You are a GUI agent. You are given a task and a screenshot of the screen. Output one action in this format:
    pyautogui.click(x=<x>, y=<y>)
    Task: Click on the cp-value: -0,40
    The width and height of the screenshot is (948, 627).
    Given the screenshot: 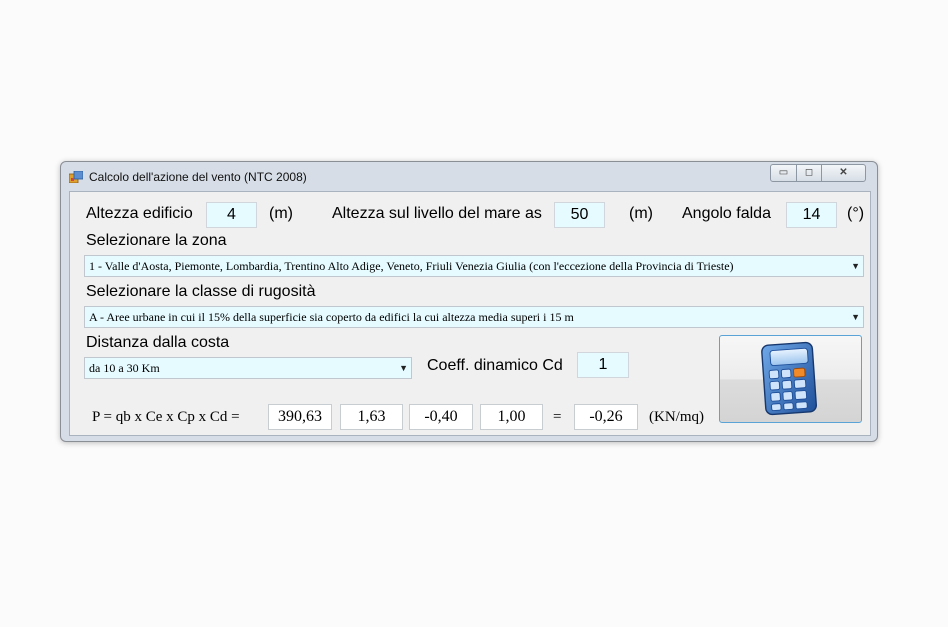 What is the action you would take?
    pyautogui.click(x=441, y=417)
    